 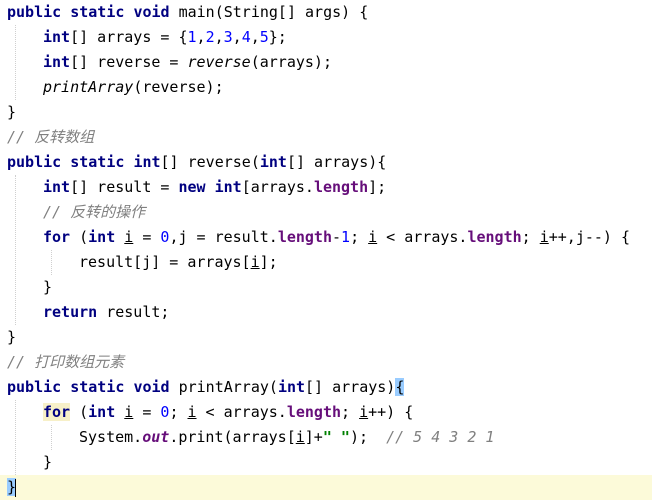 I want to click on code-token: printArray(, so click(x=223, y=387).